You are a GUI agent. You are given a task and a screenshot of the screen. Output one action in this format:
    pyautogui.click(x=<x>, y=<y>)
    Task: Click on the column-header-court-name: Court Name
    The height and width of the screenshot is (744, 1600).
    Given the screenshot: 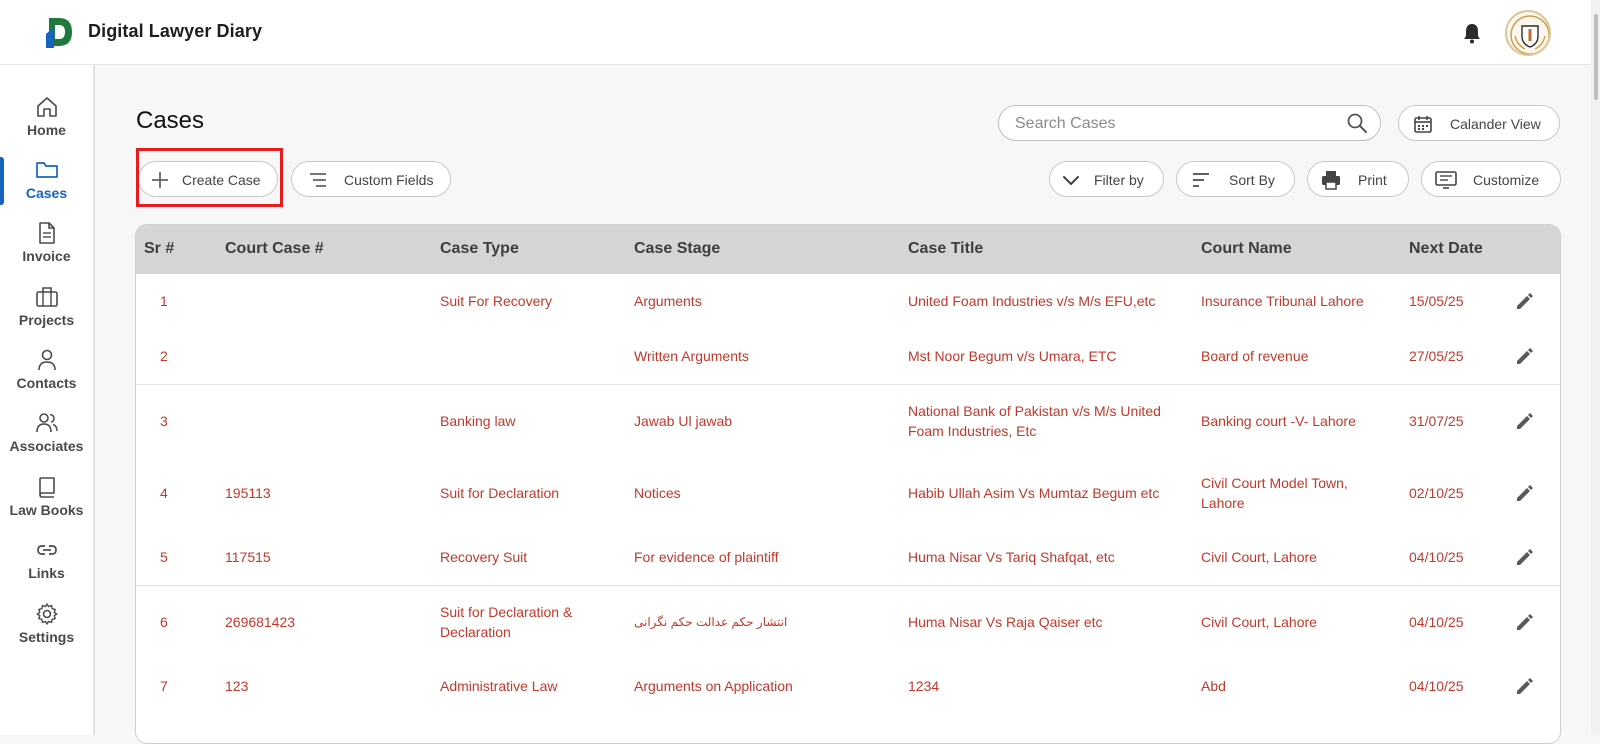 What is the action you would take?
    pyautogui.click(x=1246, y=249)
    